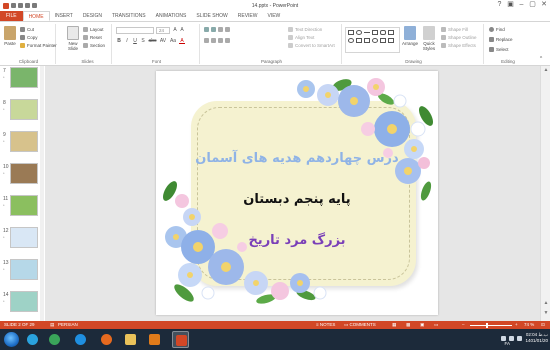  I want to click on rounded-rect-shape-icon, so click(383, 32).